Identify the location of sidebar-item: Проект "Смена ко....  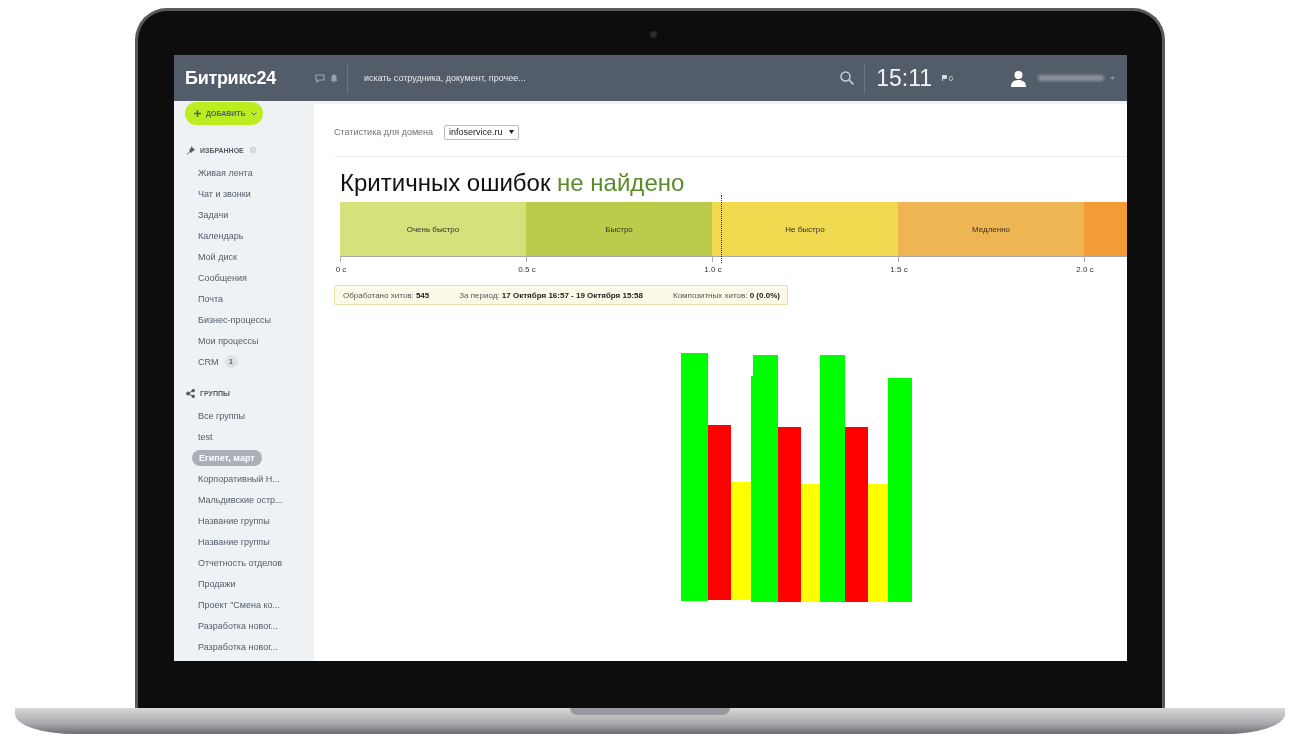
(239, 604).